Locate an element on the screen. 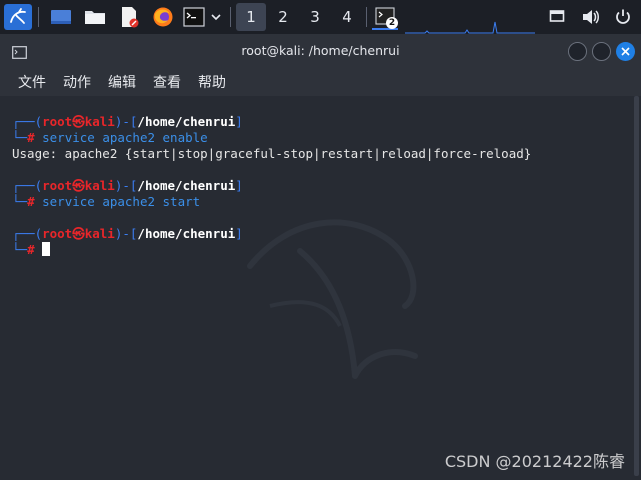  window-title: root@kali: /home/chenrui is located at coordinates (320, 50).